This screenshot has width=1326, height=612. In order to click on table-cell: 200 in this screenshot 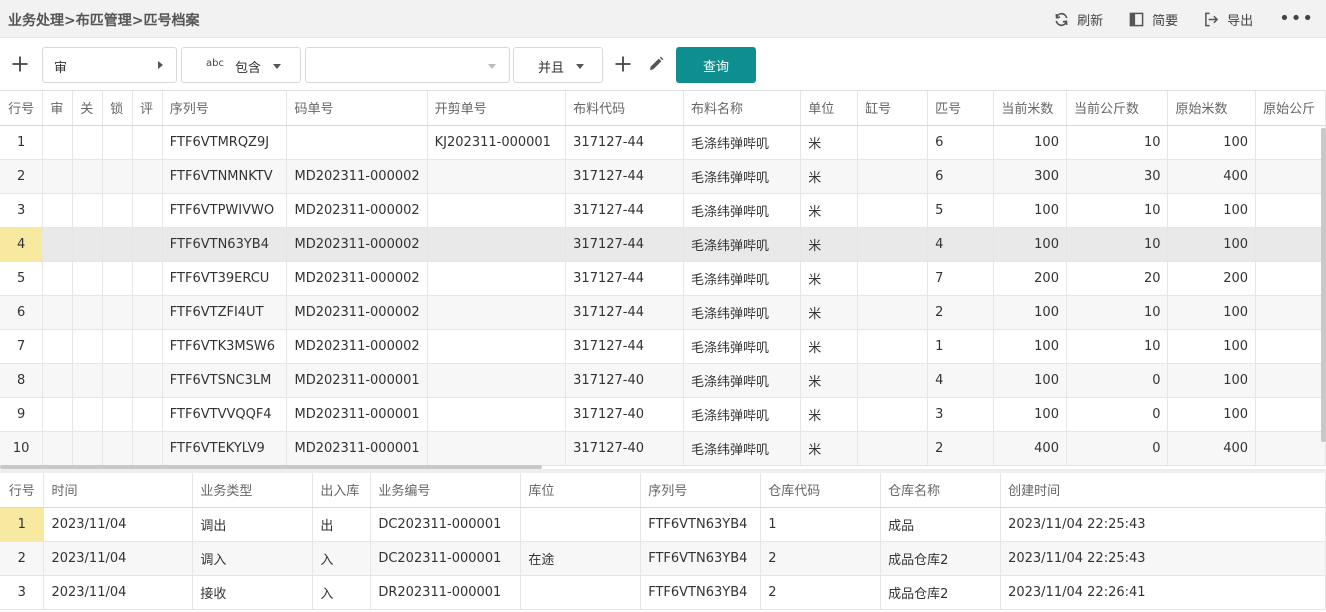, I will do `click(1030, 278)`.